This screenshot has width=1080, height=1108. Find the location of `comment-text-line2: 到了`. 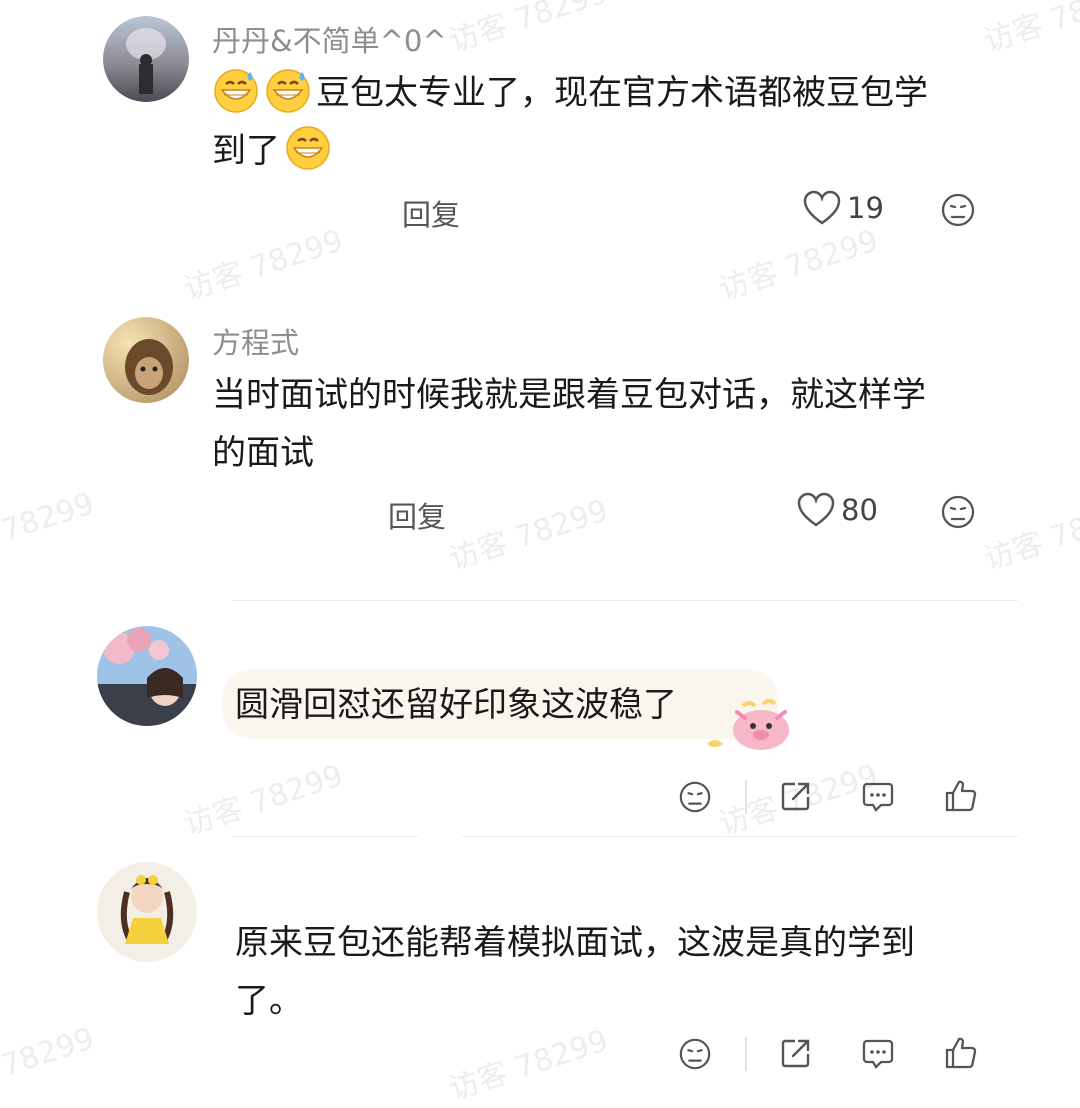

comment-text-line2: 到了 is located at coordinates (246, 151).